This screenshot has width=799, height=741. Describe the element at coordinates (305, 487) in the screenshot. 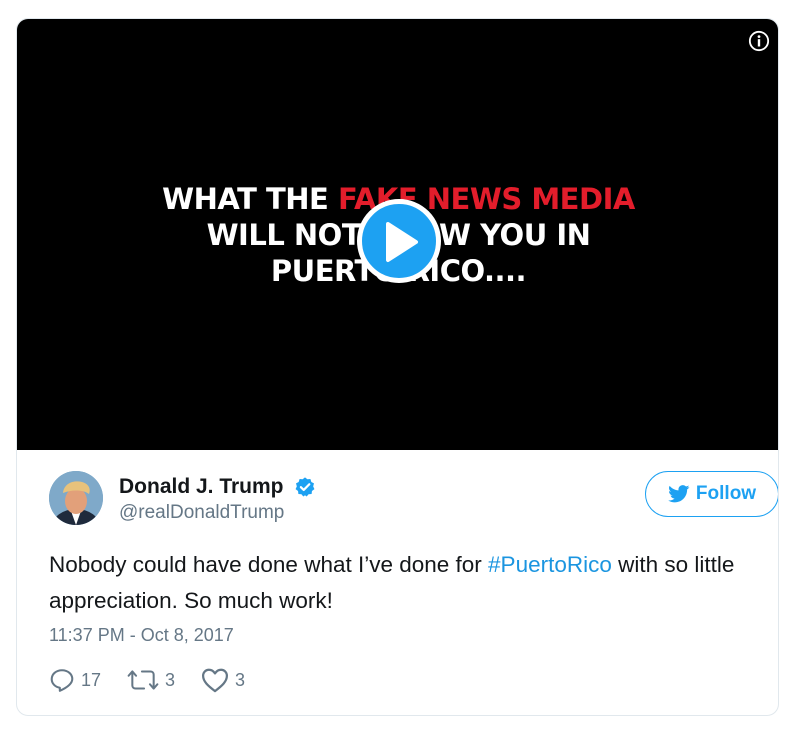

I see `verified-badge-icon` at that location.